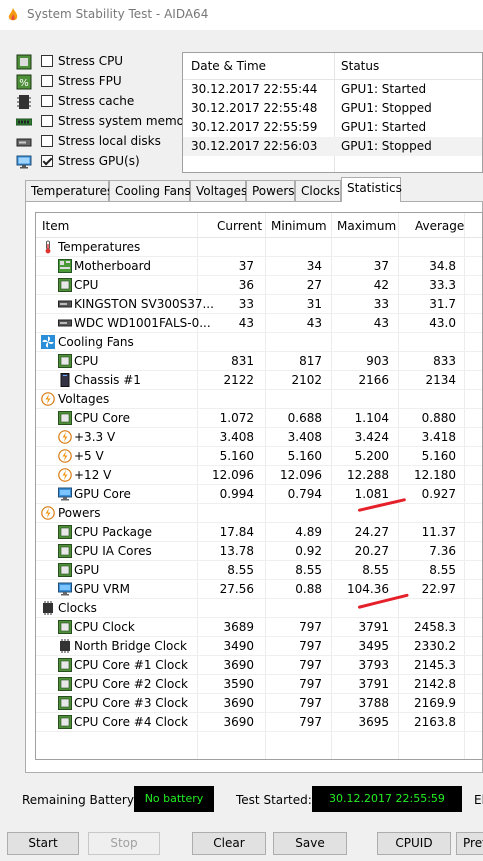 The height and width of the screenshot is (861, 483). What do you see at coordinates (238, 646) in the screenshot?
I see `value-current: 3490` at bounding box center [238, 646].